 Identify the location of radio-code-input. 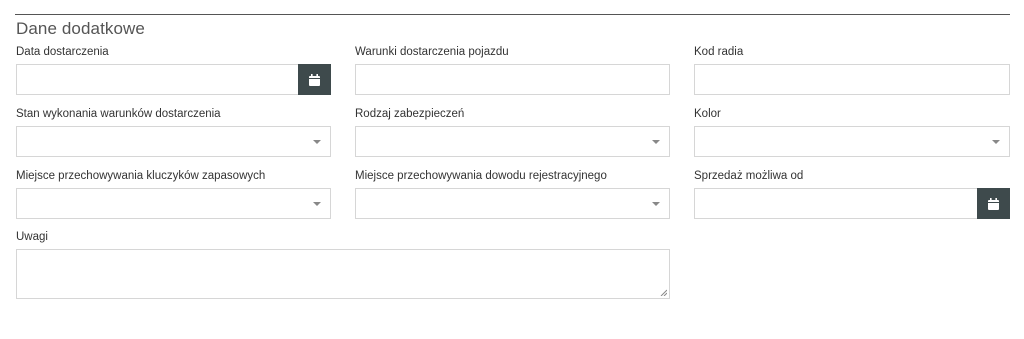
(852, 79).